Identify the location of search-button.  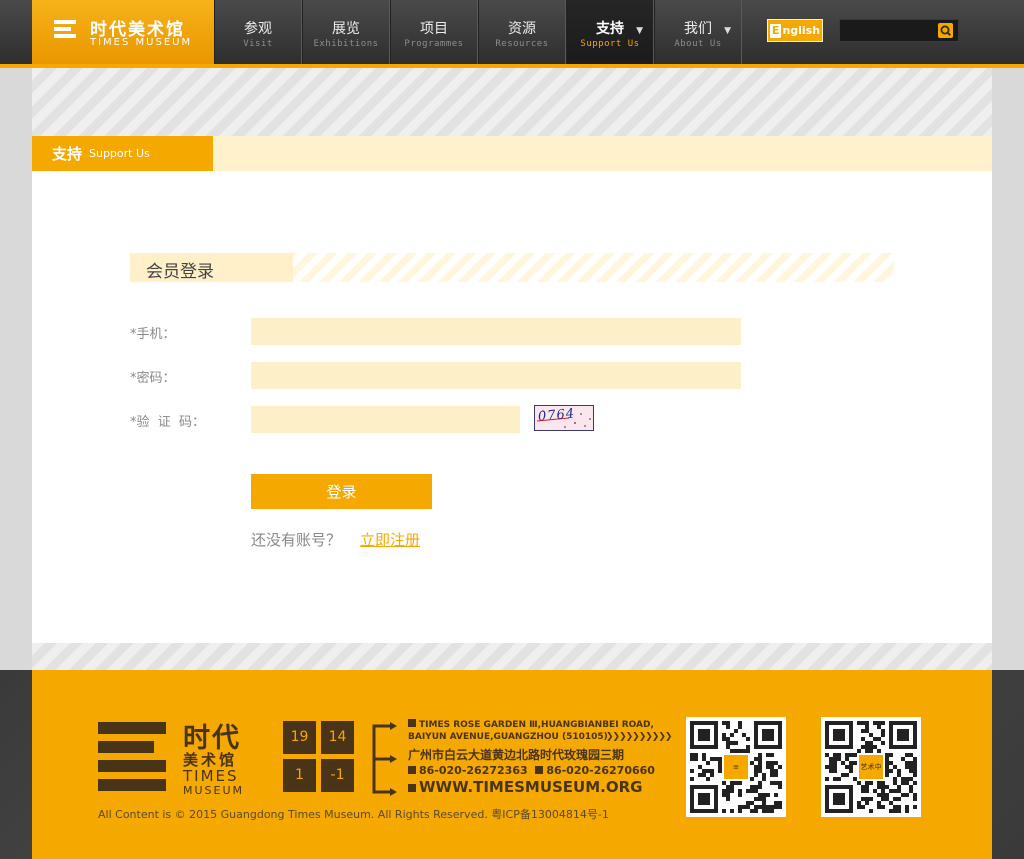
(945, 30).